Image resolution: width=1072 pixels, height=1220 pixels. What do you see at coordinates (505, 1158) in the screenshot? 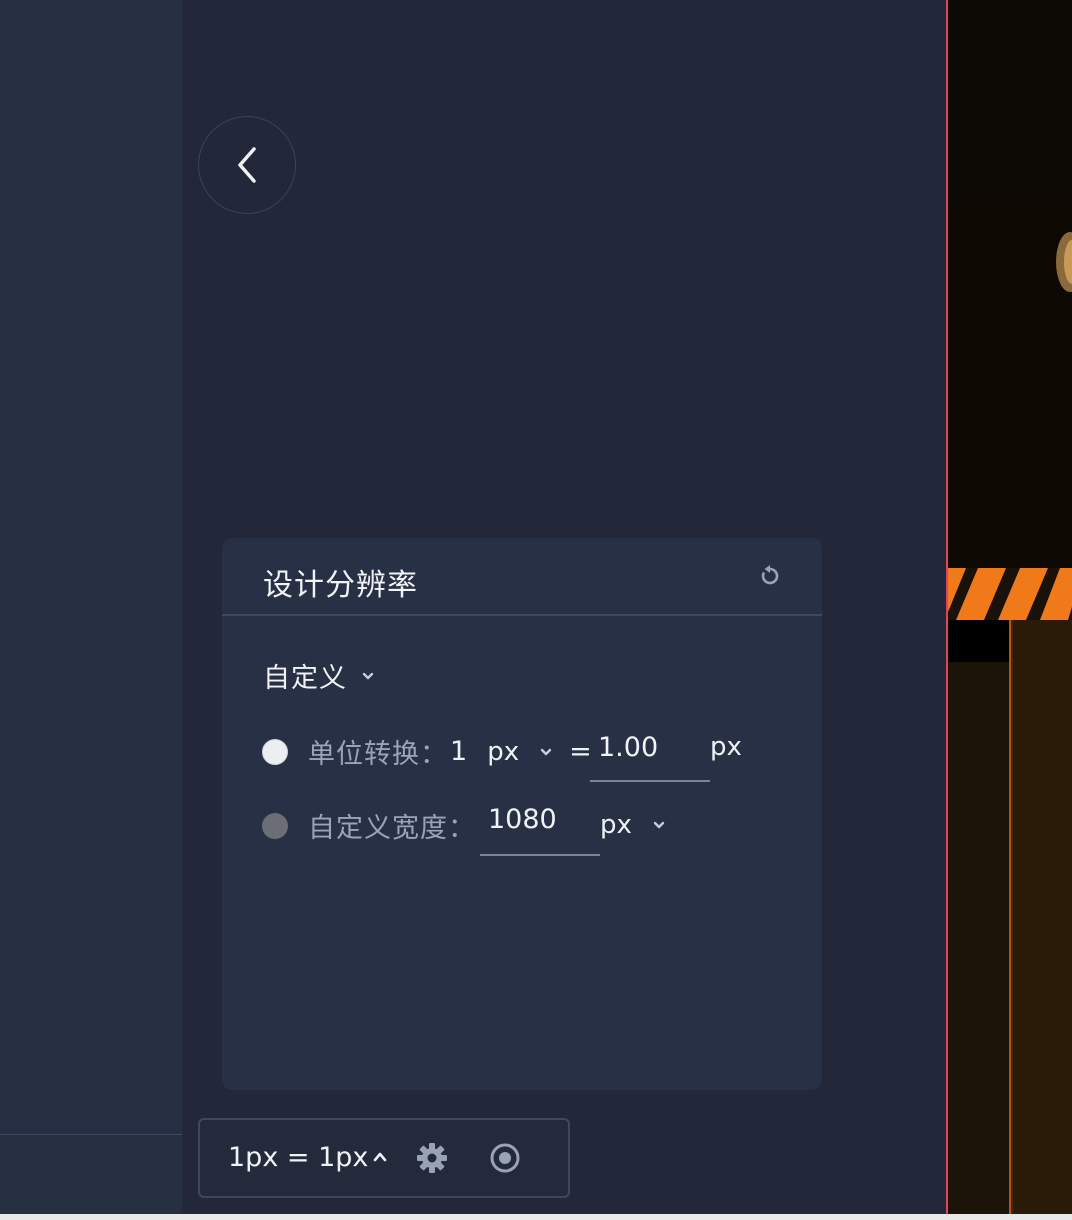
I see `eye-icon` at bounding box center [505, 1158].